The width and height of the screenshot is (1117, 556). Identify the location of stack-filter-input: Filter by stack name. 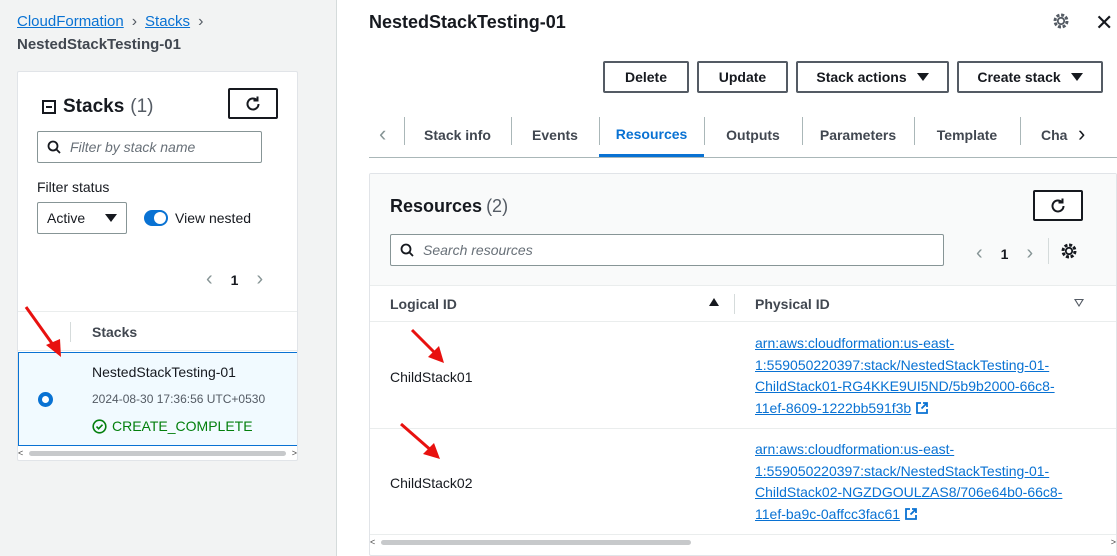
(149, 147).